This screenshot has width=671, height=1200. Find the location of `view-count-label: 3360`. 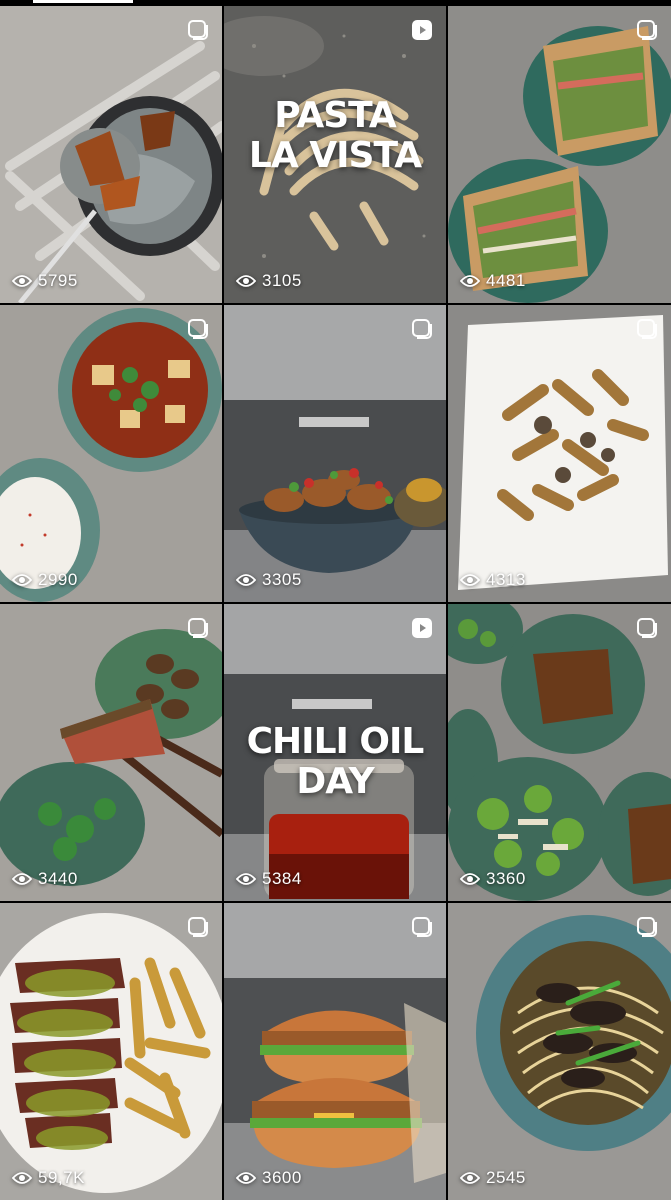

view-count-label: 3360 is located at coordinates (506, 878).